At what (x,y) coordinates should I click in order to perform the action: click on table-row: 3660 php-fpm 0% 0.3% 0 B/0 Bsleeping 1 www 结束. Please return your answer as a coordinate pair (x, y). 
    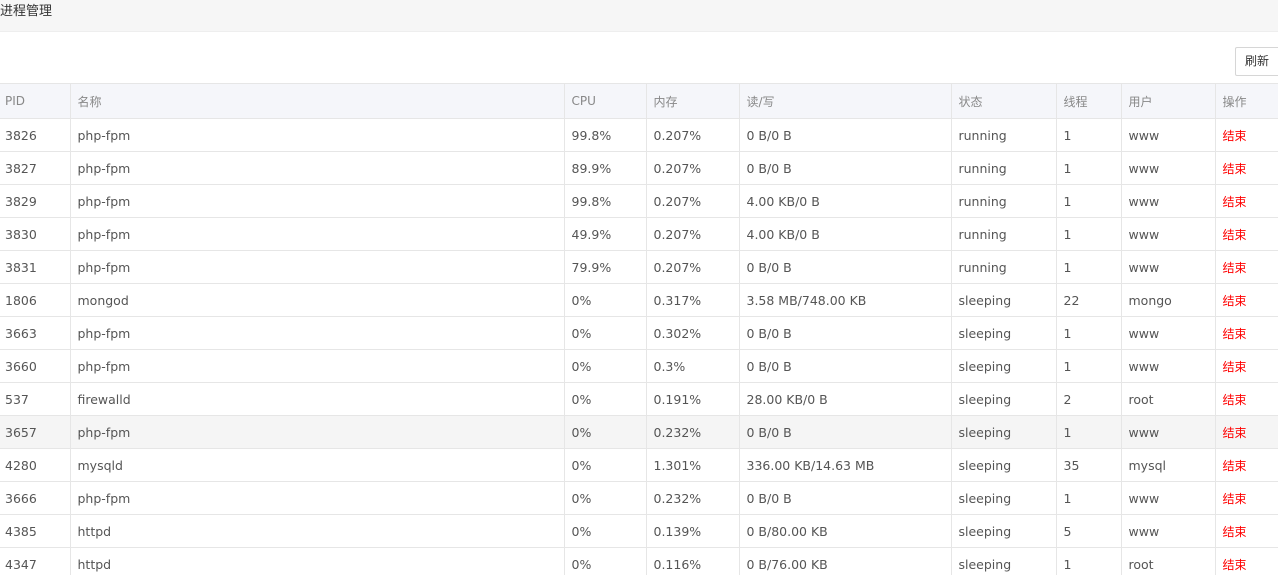
    Looking at the image, I should click on (639, 366).